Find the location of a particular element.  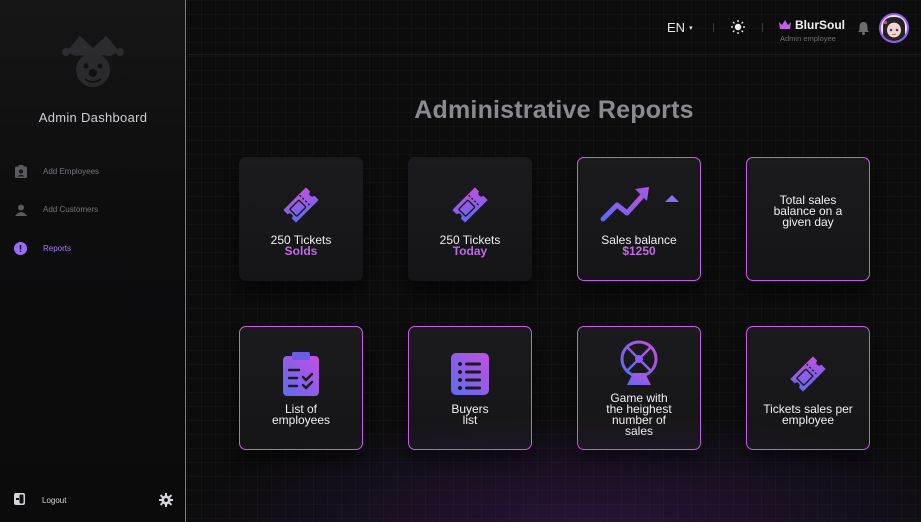

bell-icon is located at coordinates (863, 28).